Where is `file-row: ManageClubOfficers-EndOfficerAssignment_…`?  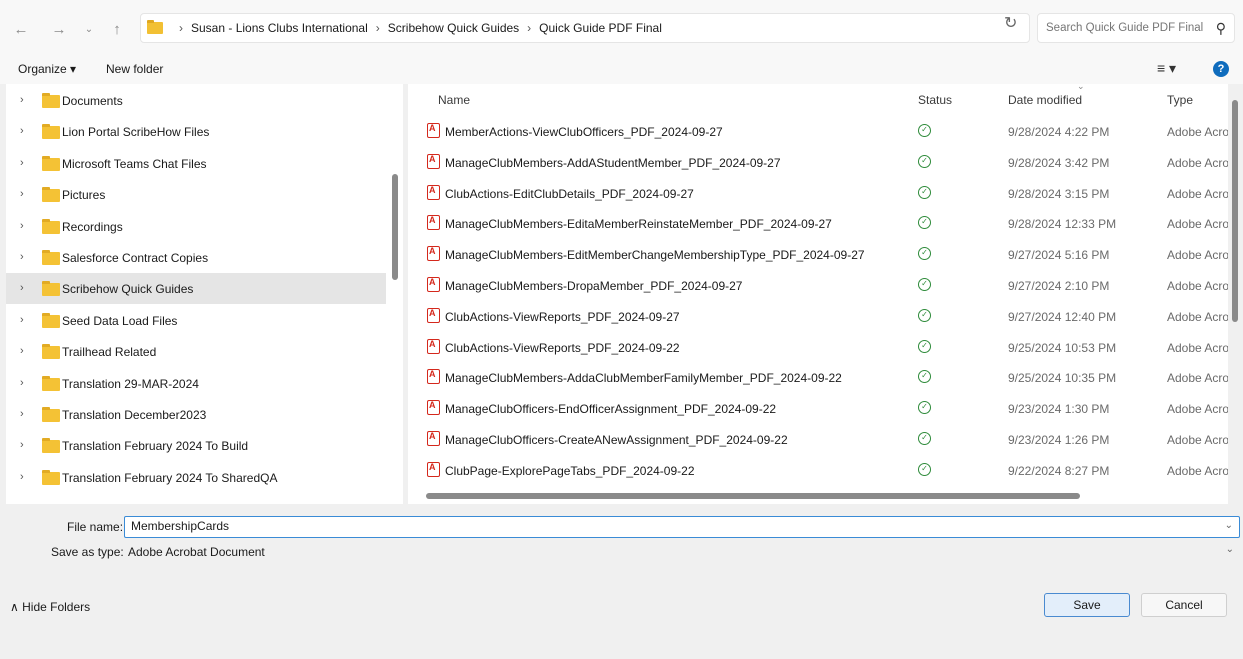
file-row: ManageClubOfficers-EndOfficerAssignment_… is located at coordinates (818, 408).